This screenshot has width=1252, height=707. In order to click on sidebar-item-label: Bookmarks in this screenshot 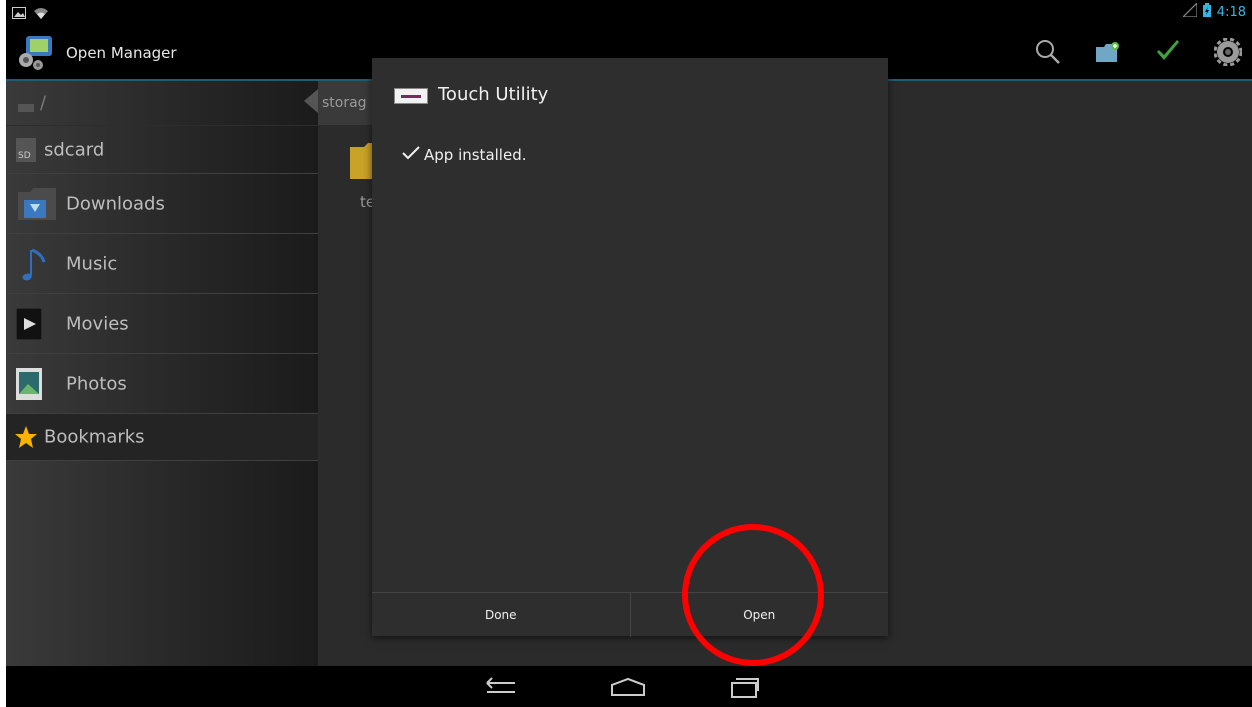, I will do `click(94, 437)`.